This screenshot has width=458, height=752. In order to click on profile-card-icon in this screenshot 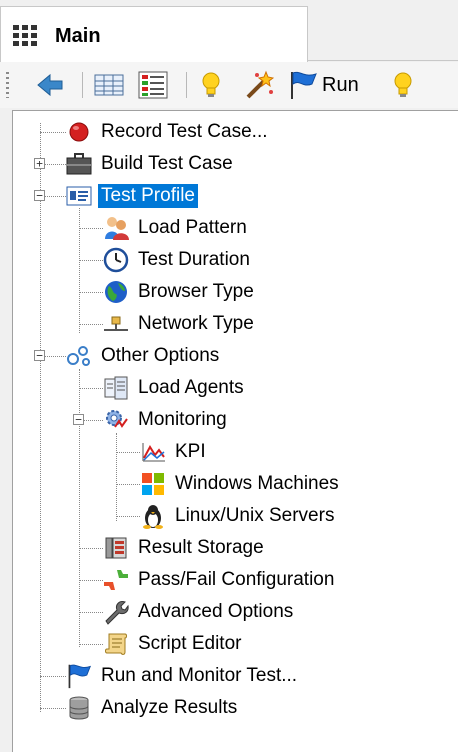, I will do `click(79, 196)`.